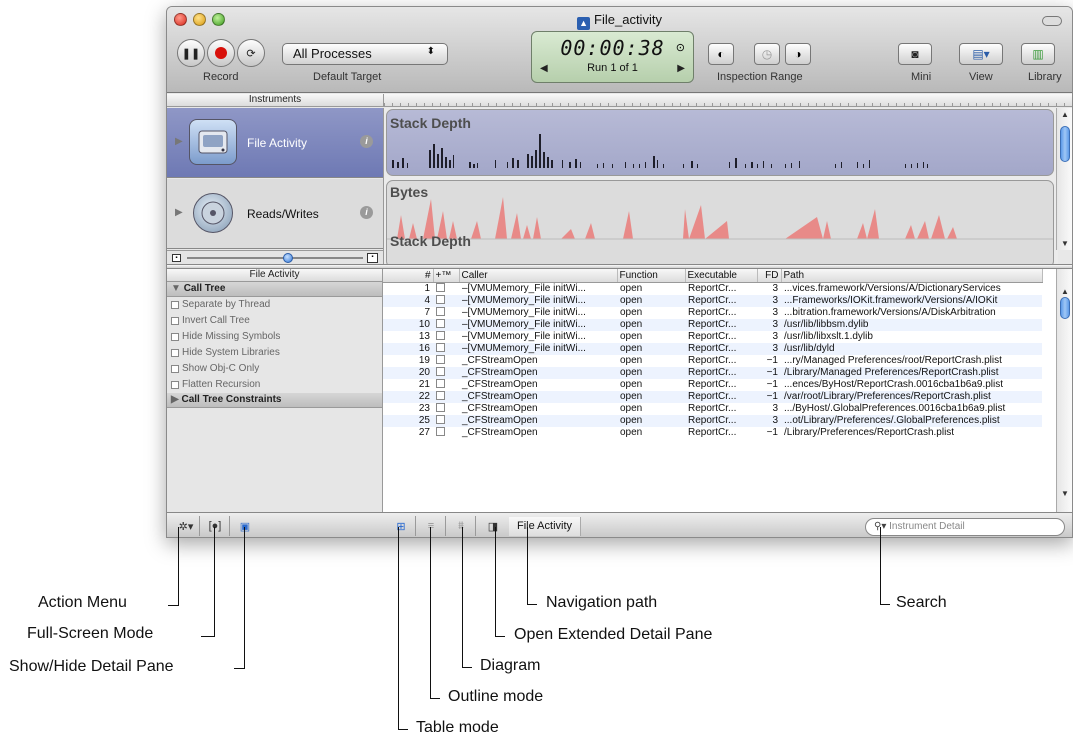 This screenshot has height=755, width=1073. Describe the element at coordinates (721, 54) in the screenshot. I see `inspection-start-button: ◐` at that location.